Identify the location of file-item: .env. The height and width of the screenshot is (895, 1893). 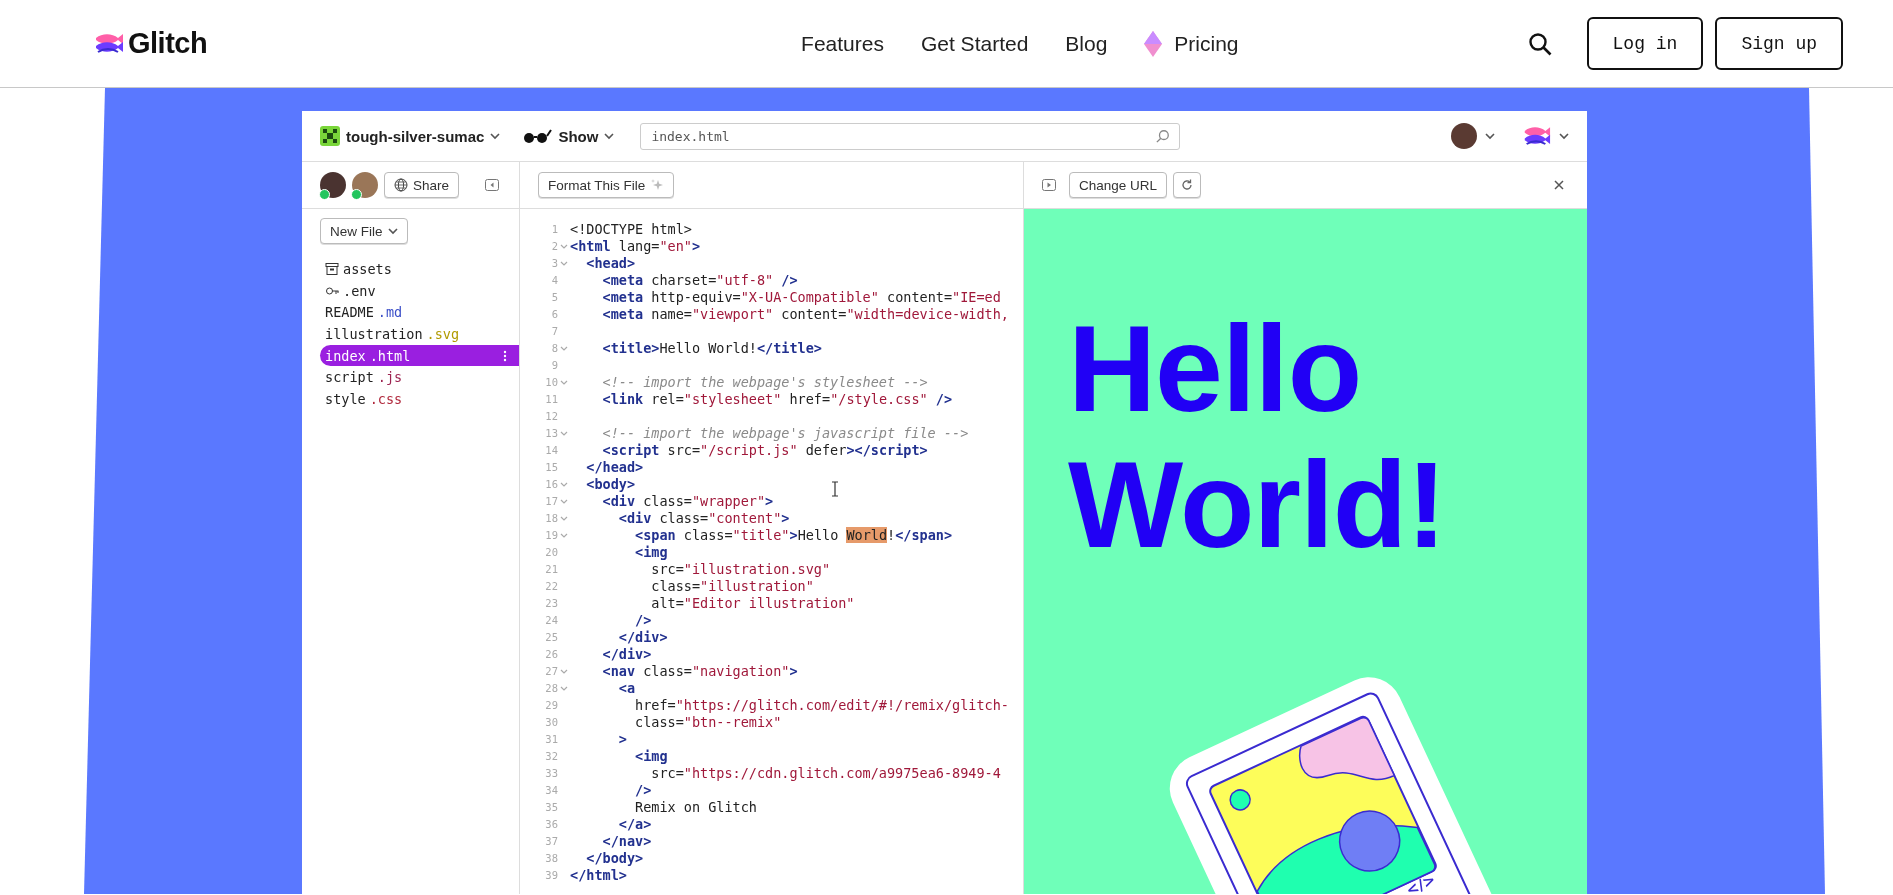
(419, 290).